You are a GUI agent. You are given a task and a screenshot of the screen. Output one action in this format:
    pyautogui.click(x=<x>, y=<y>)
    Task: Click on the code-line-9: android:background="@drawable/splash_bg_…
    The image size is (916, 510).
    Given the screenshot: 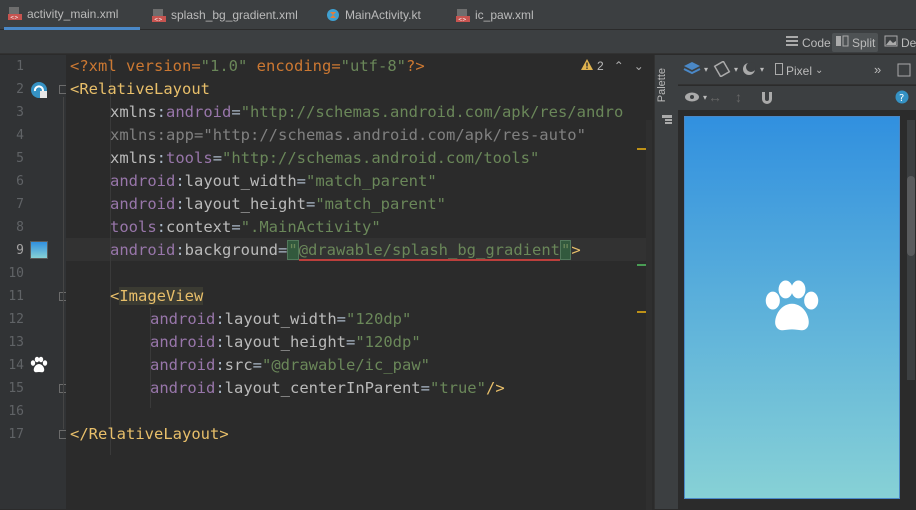 What is the action you would take?
    pyautogui.click(x=345, y=250)
    